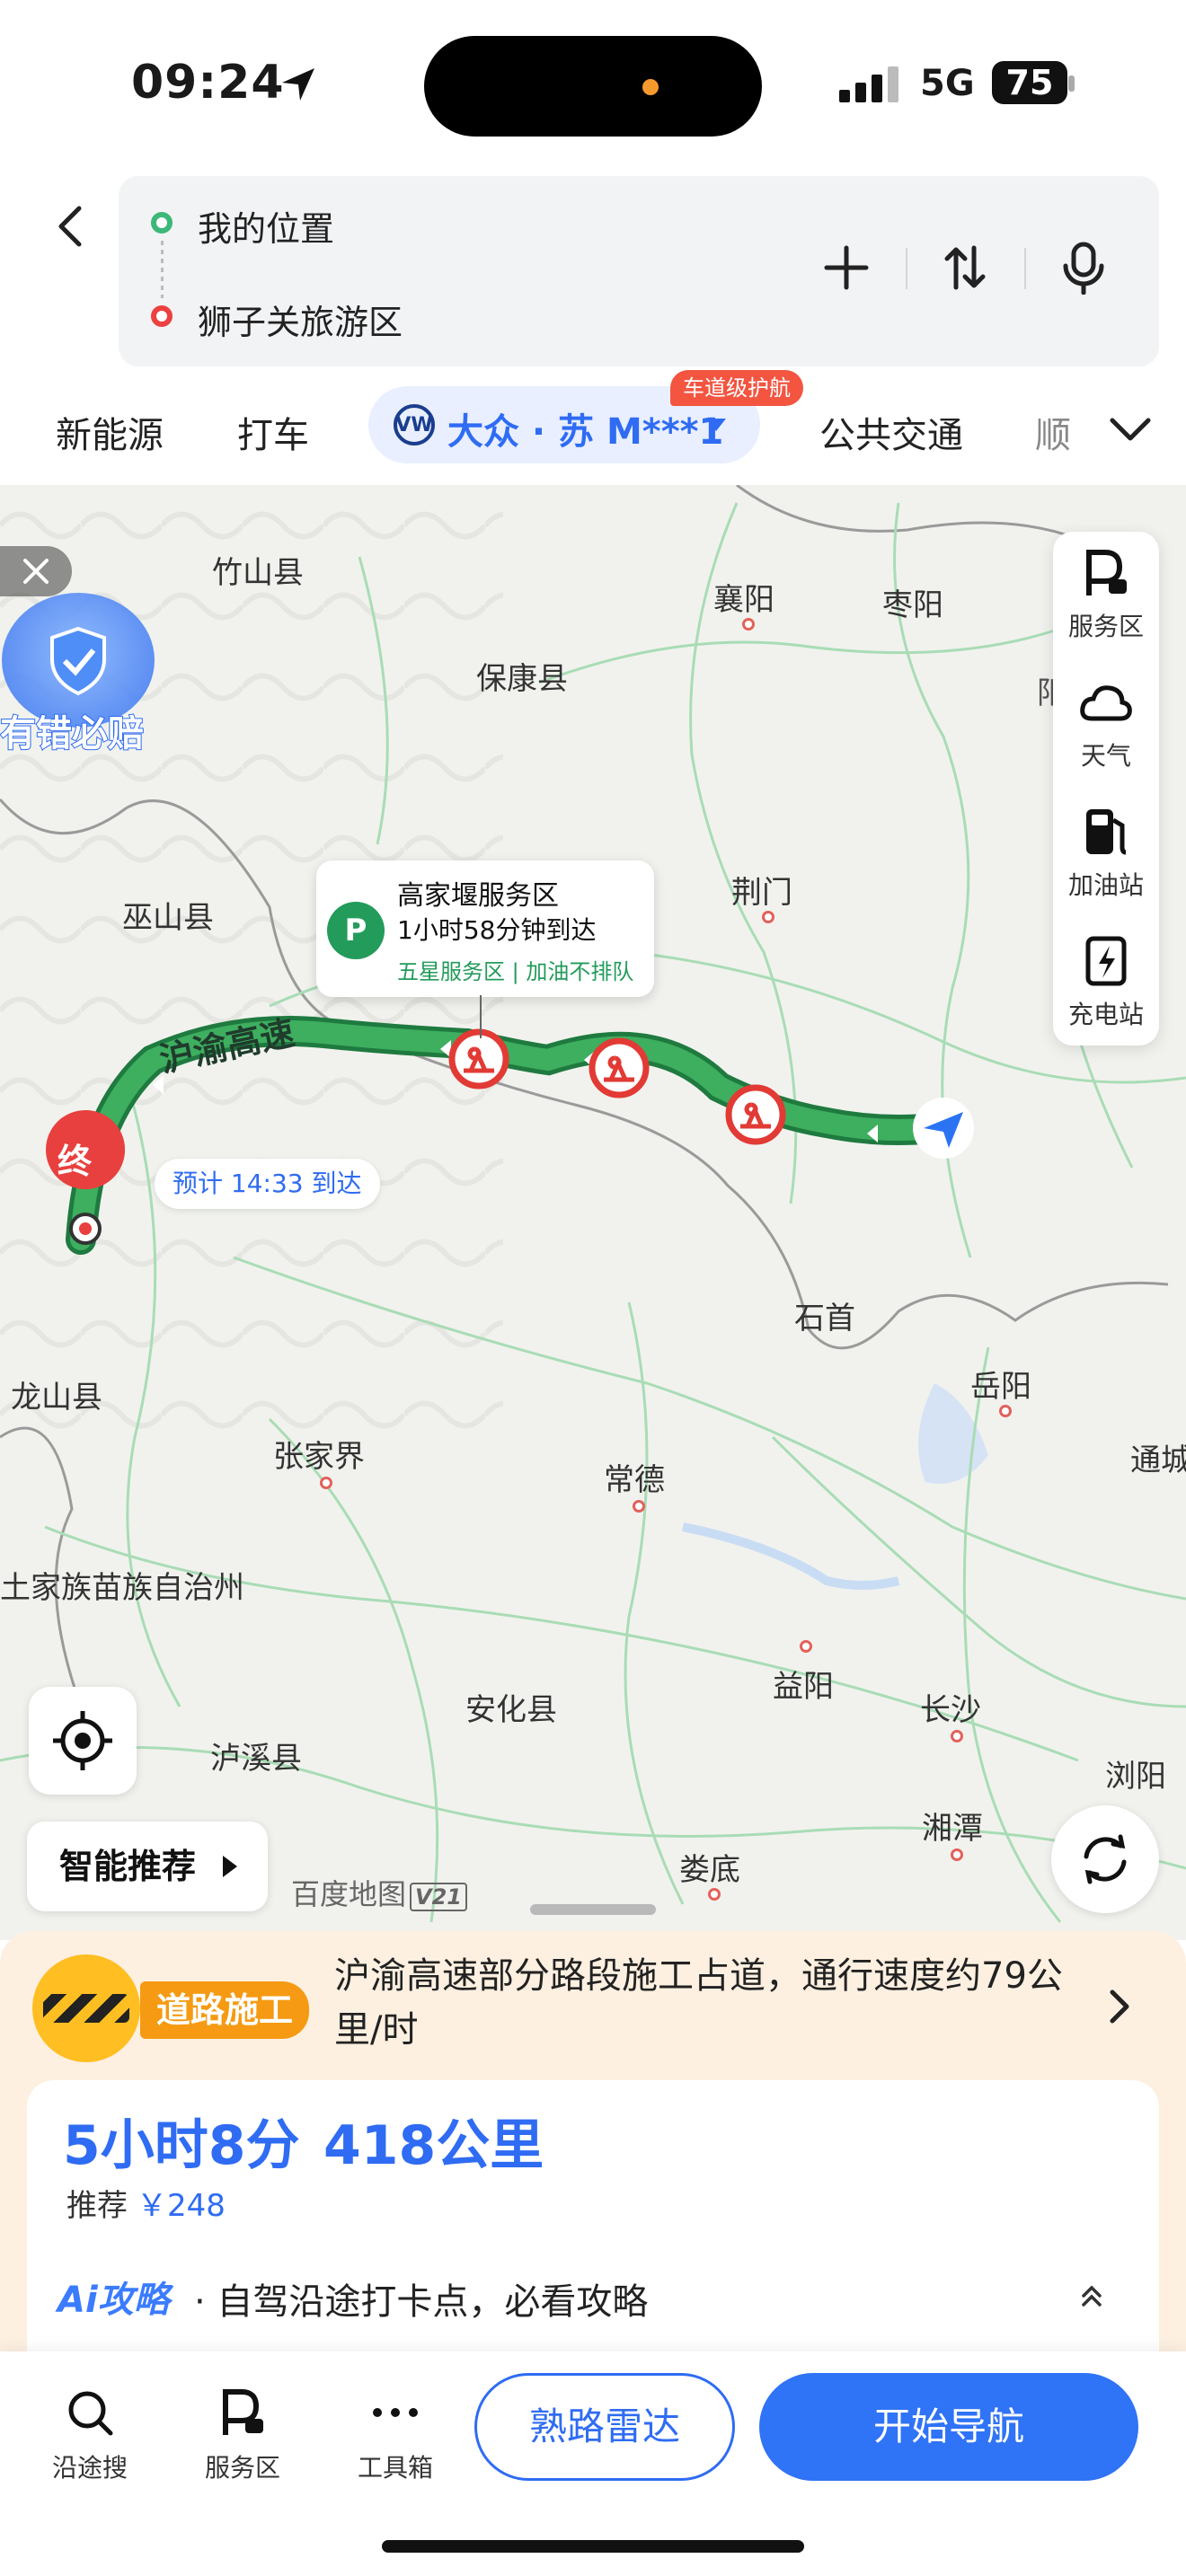  Describe the element at coordinates (743, 600) in the screenshot. I see `city-label: 襄阳` at that location.